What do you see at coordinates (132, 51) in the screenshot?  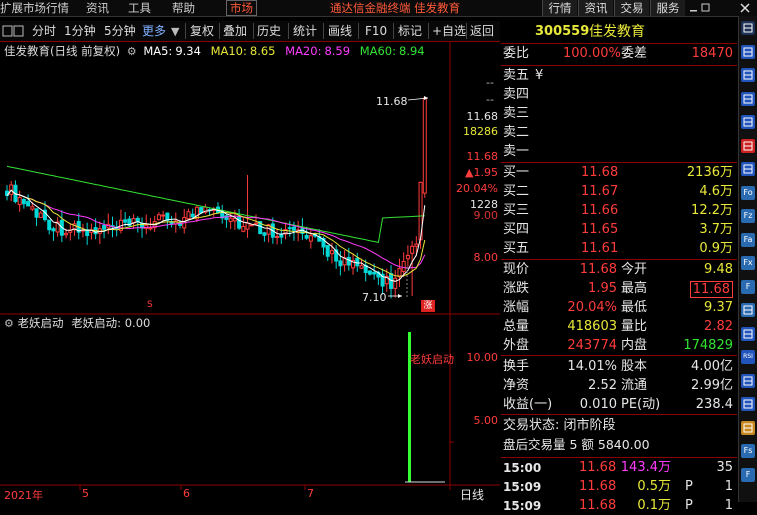 I see `settings-gear-icon: ⚙` at bounding box center [132, 51].